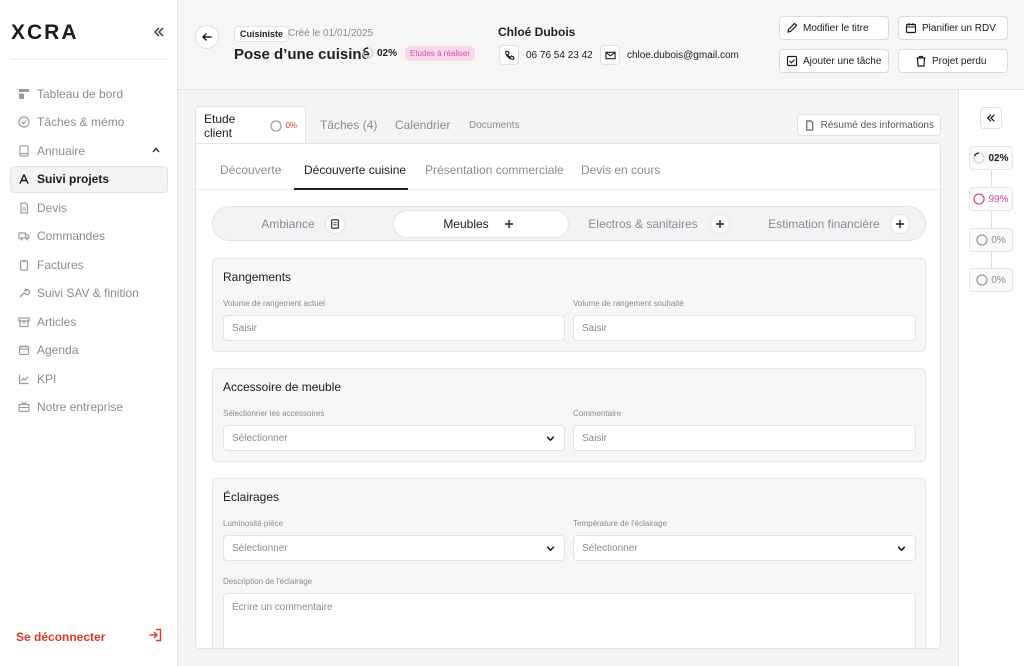  Describe the element at coordinates (89, 350) in the screenshot. I see `nav-item-agenda: Agenda` at that location.